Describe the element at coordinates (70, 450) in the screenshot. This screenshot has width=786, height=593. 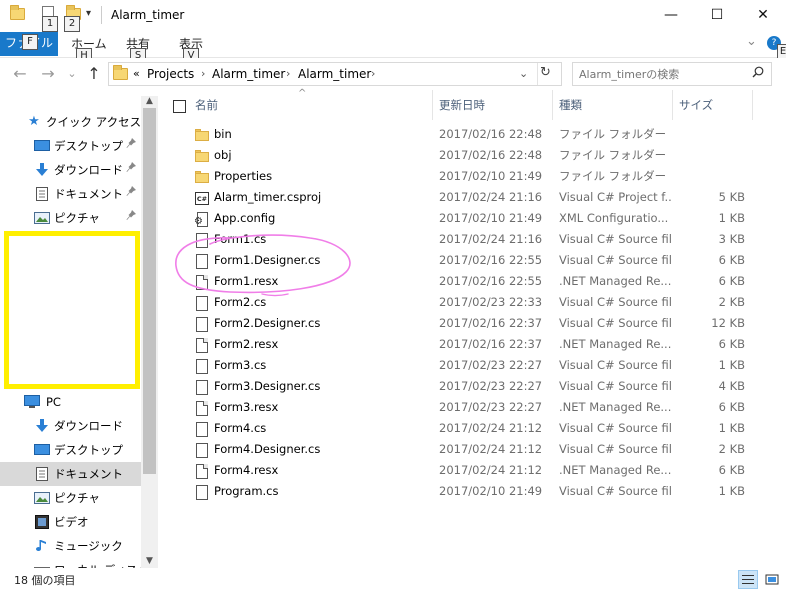
I see `nav-pc-desktop: デスクトップ` at that location.